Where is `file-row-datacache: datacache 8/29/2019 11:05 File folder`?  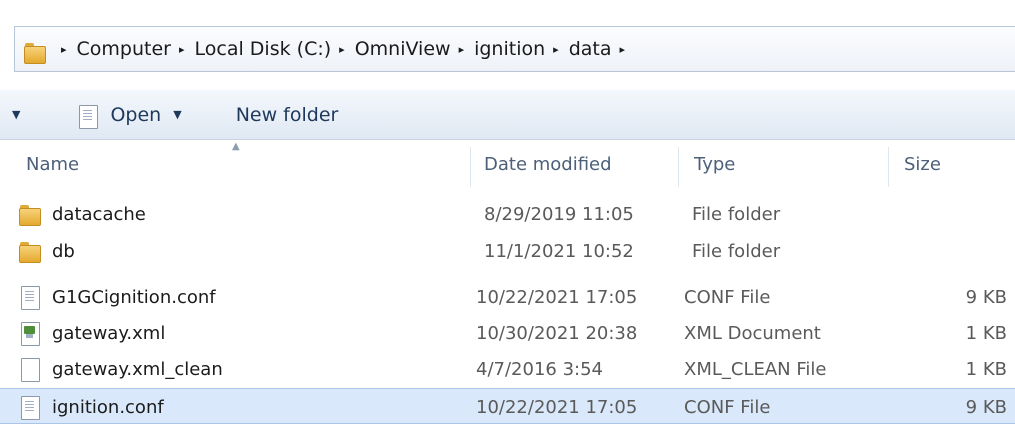 file-row-datacache: datacache 8/29/2019 11:05 File folder is located at coordinates (507, 214).